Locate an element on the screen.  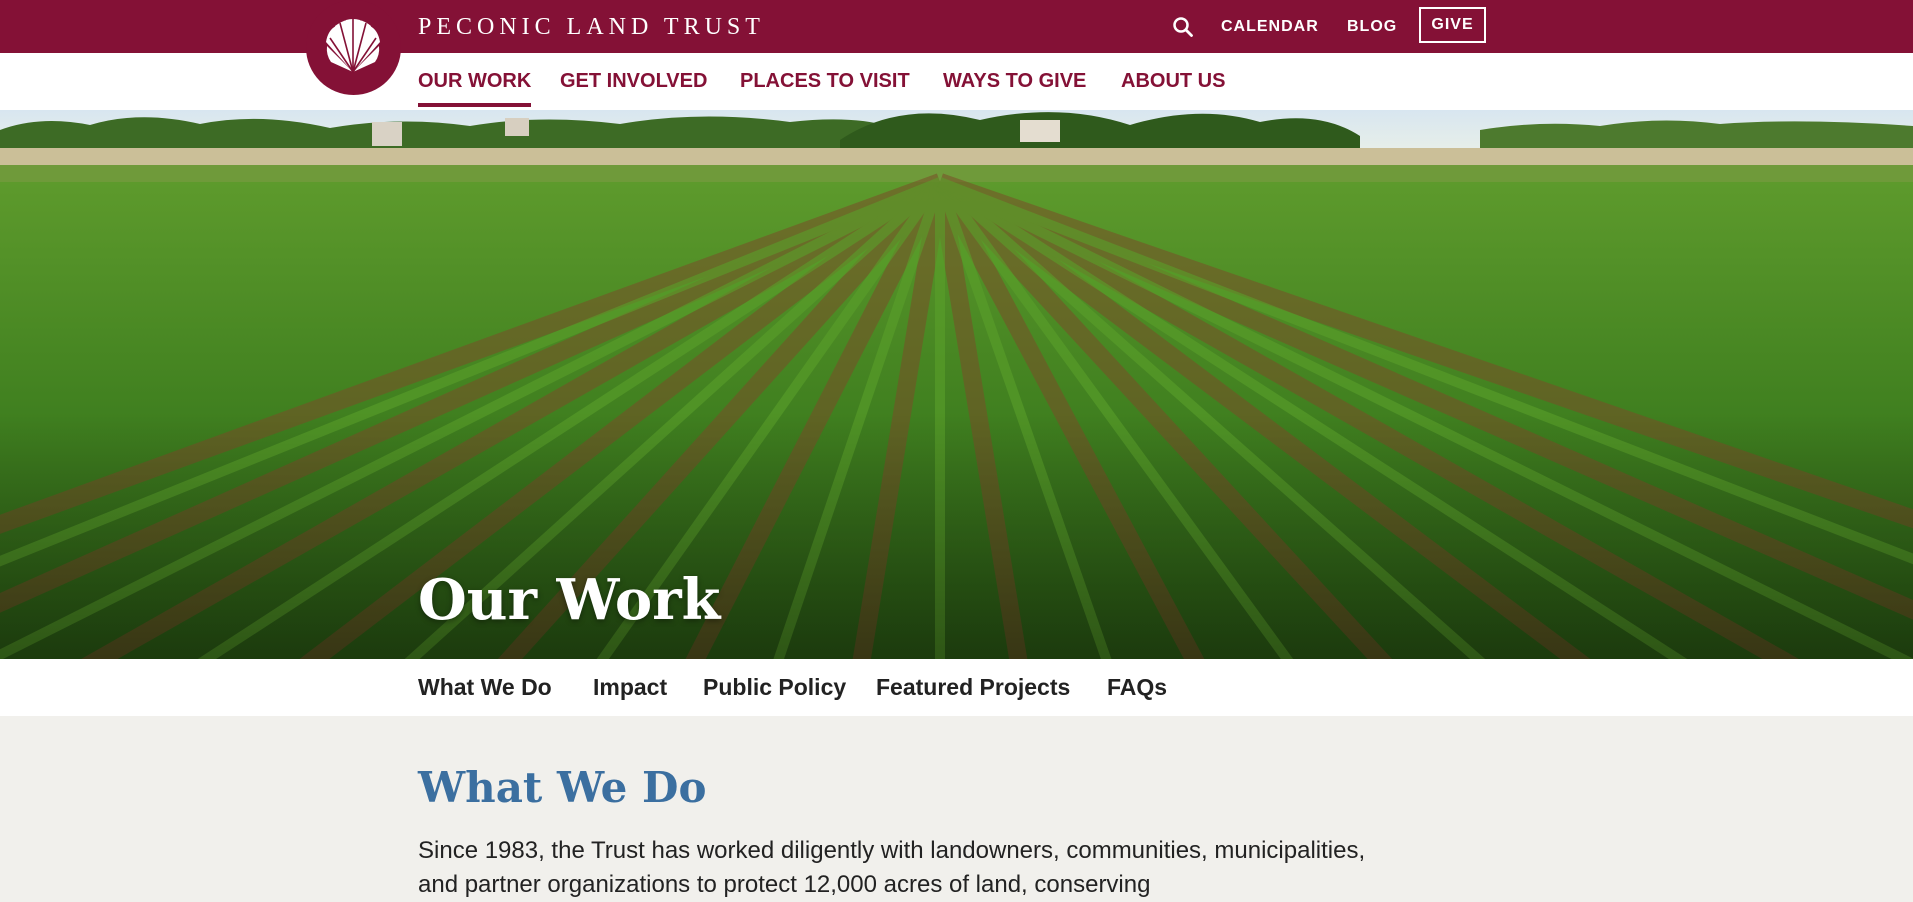
nav-item-get-involved: GET INVOLVED is located at coordinates (633, 81).